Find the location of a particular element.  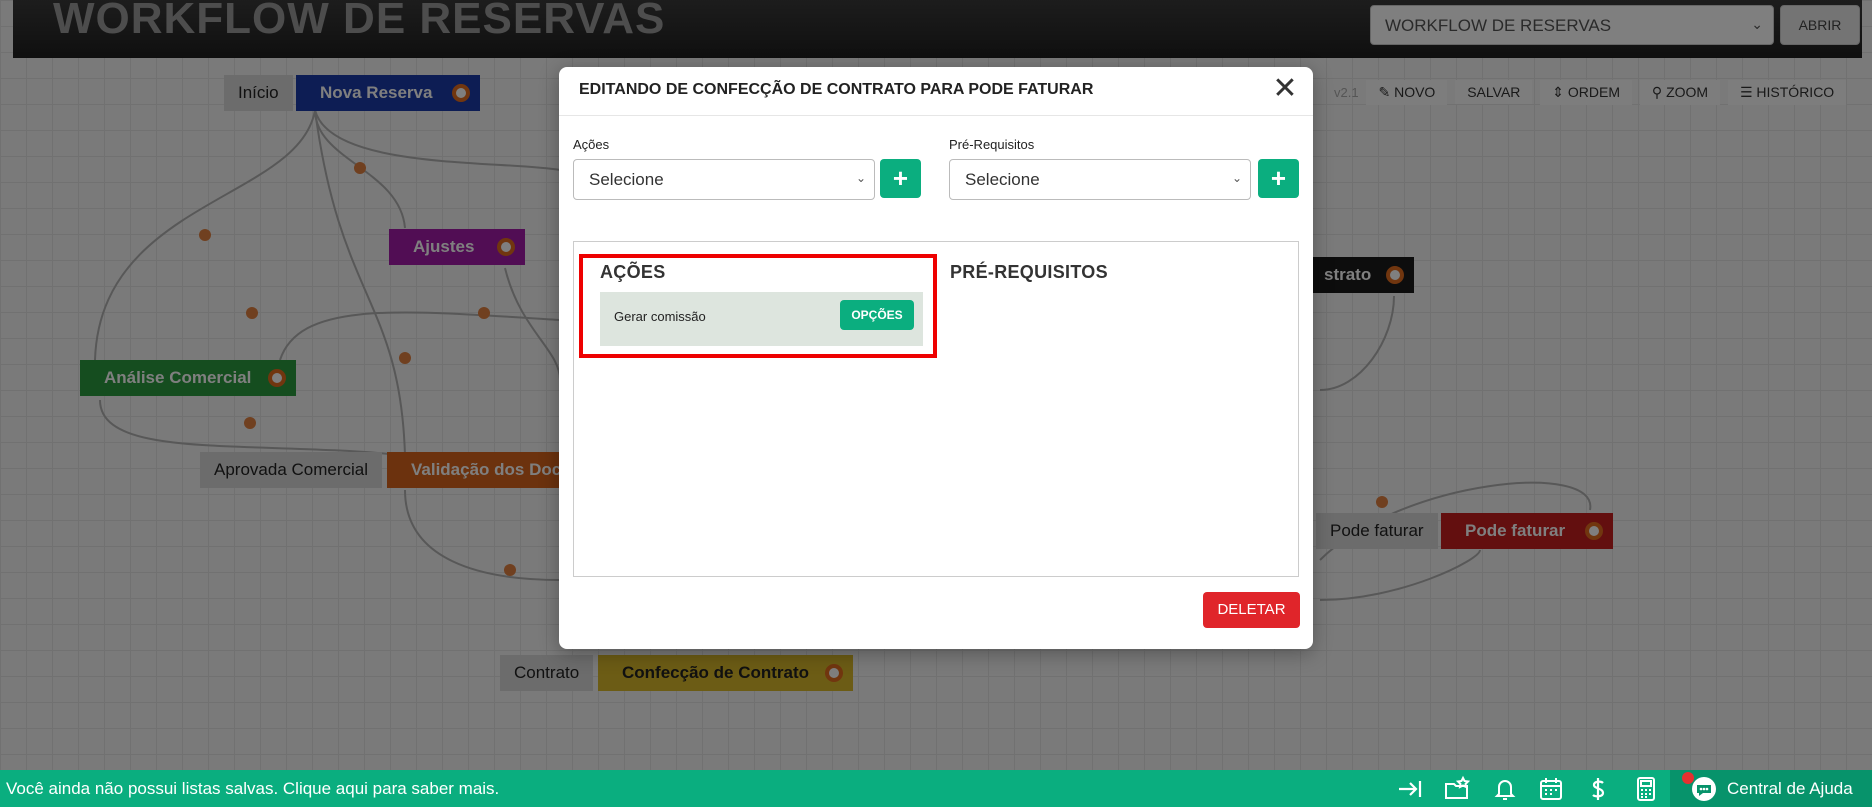

add-prereq-button: + is located at coordinates (1278, 178).